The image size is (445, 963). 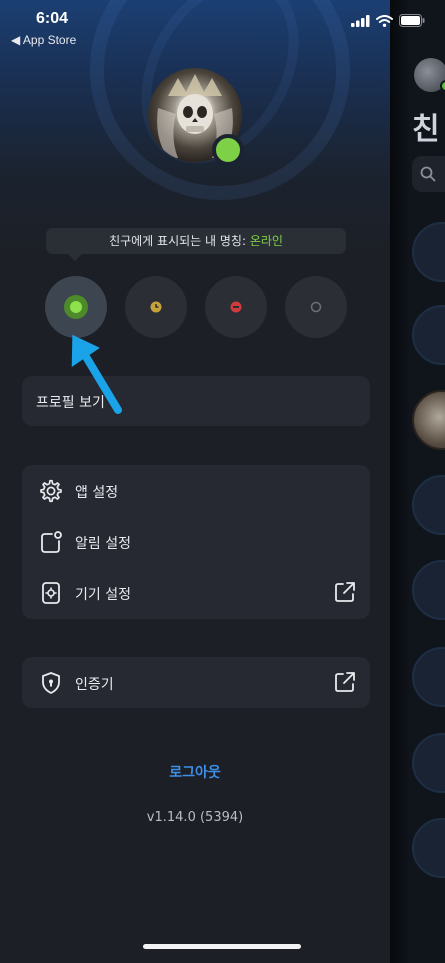 I want to click on authenticator-row: 인증기, so click(x=196, y=682).